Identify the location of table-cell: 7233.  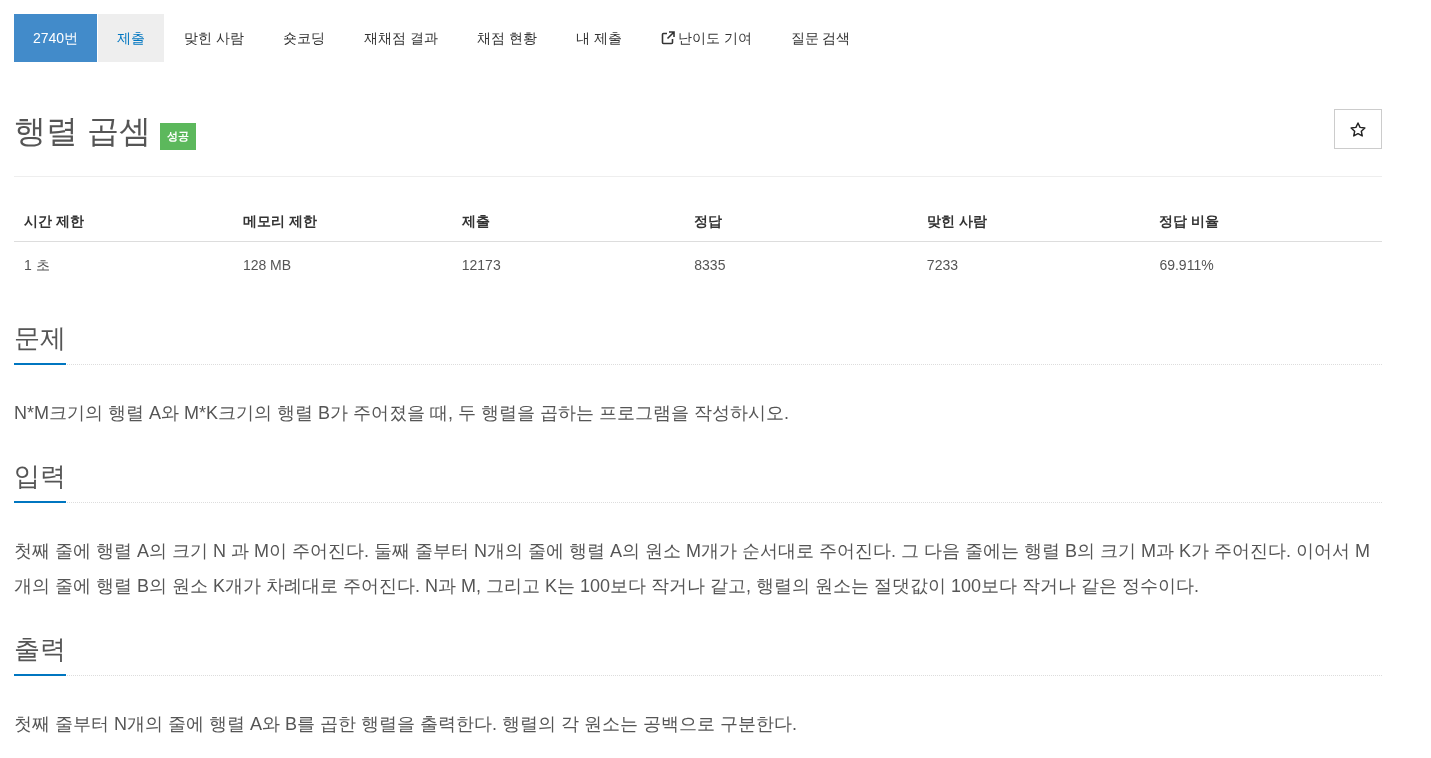
(1033, 264).